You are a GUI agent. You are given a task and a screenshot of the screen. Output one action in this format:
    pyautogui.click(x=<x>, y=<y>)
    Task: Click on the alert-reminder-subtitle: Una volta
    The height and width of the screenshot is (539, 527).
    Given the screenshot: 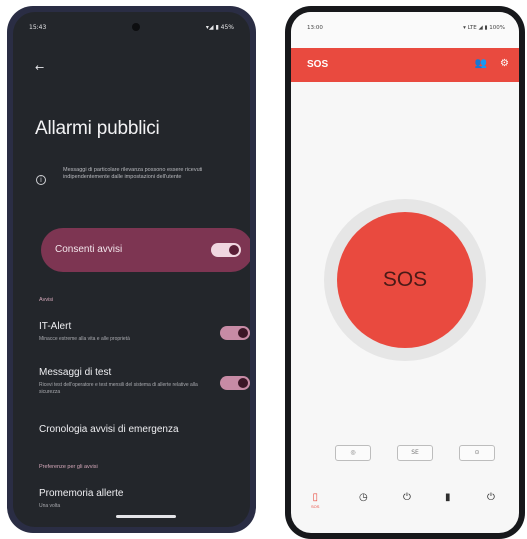 What is the action you would take?
    pyautogui.click(x=50, y=506)
    